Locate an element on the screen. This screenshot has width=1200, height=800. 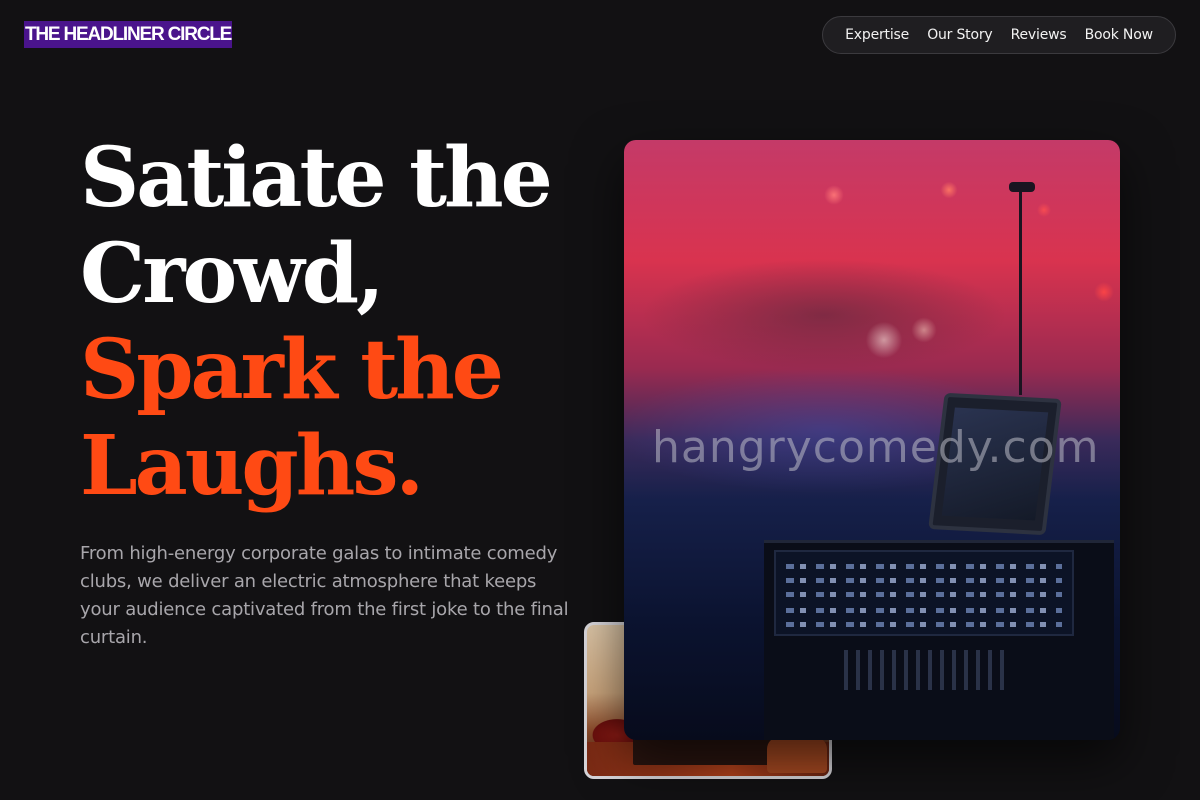
headline-line-4: Laughs. is located at coordinates (252, 466).